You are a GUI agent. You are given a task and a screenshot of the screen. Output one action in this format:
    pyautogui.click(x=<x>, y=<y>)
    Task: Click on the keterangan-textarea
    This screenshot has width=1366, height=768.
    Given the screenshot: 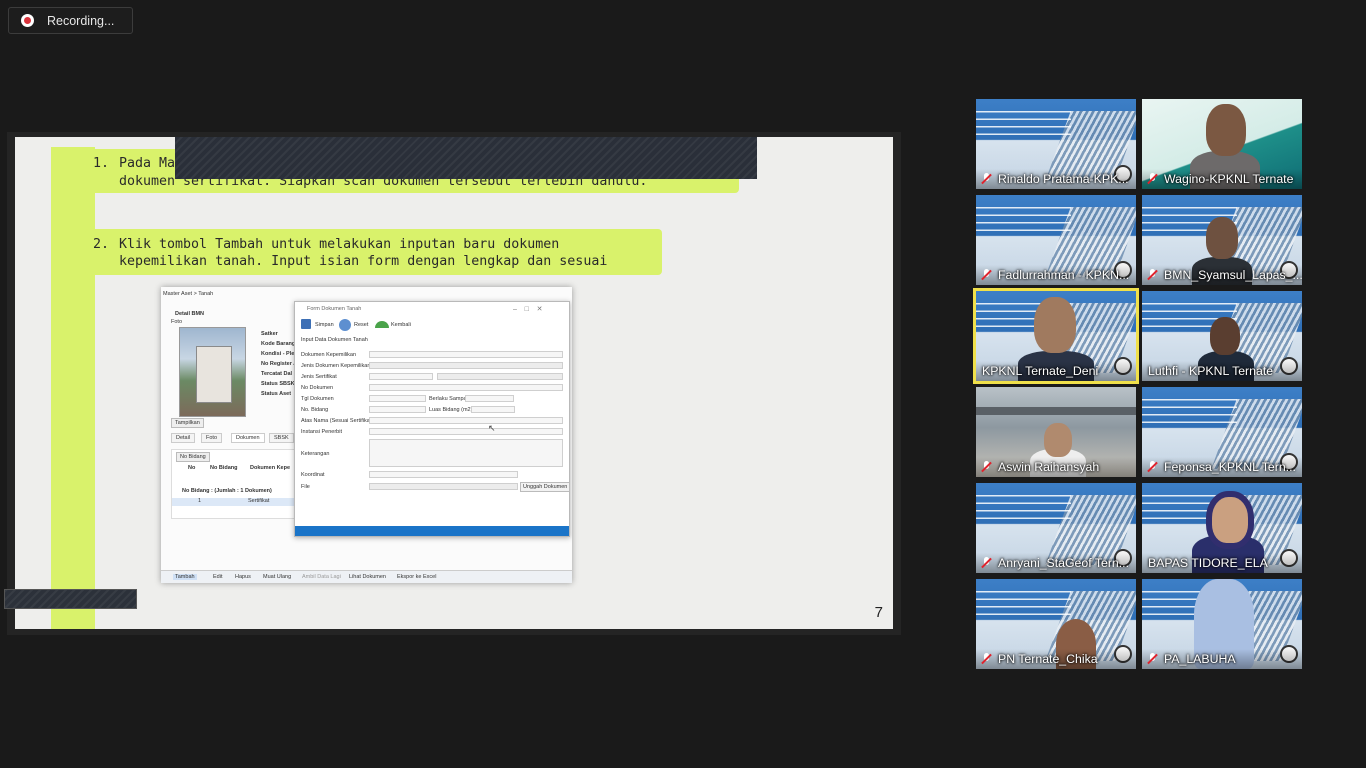 What is the action you would take?
    pyautogui.click(x=466, y=453)
    